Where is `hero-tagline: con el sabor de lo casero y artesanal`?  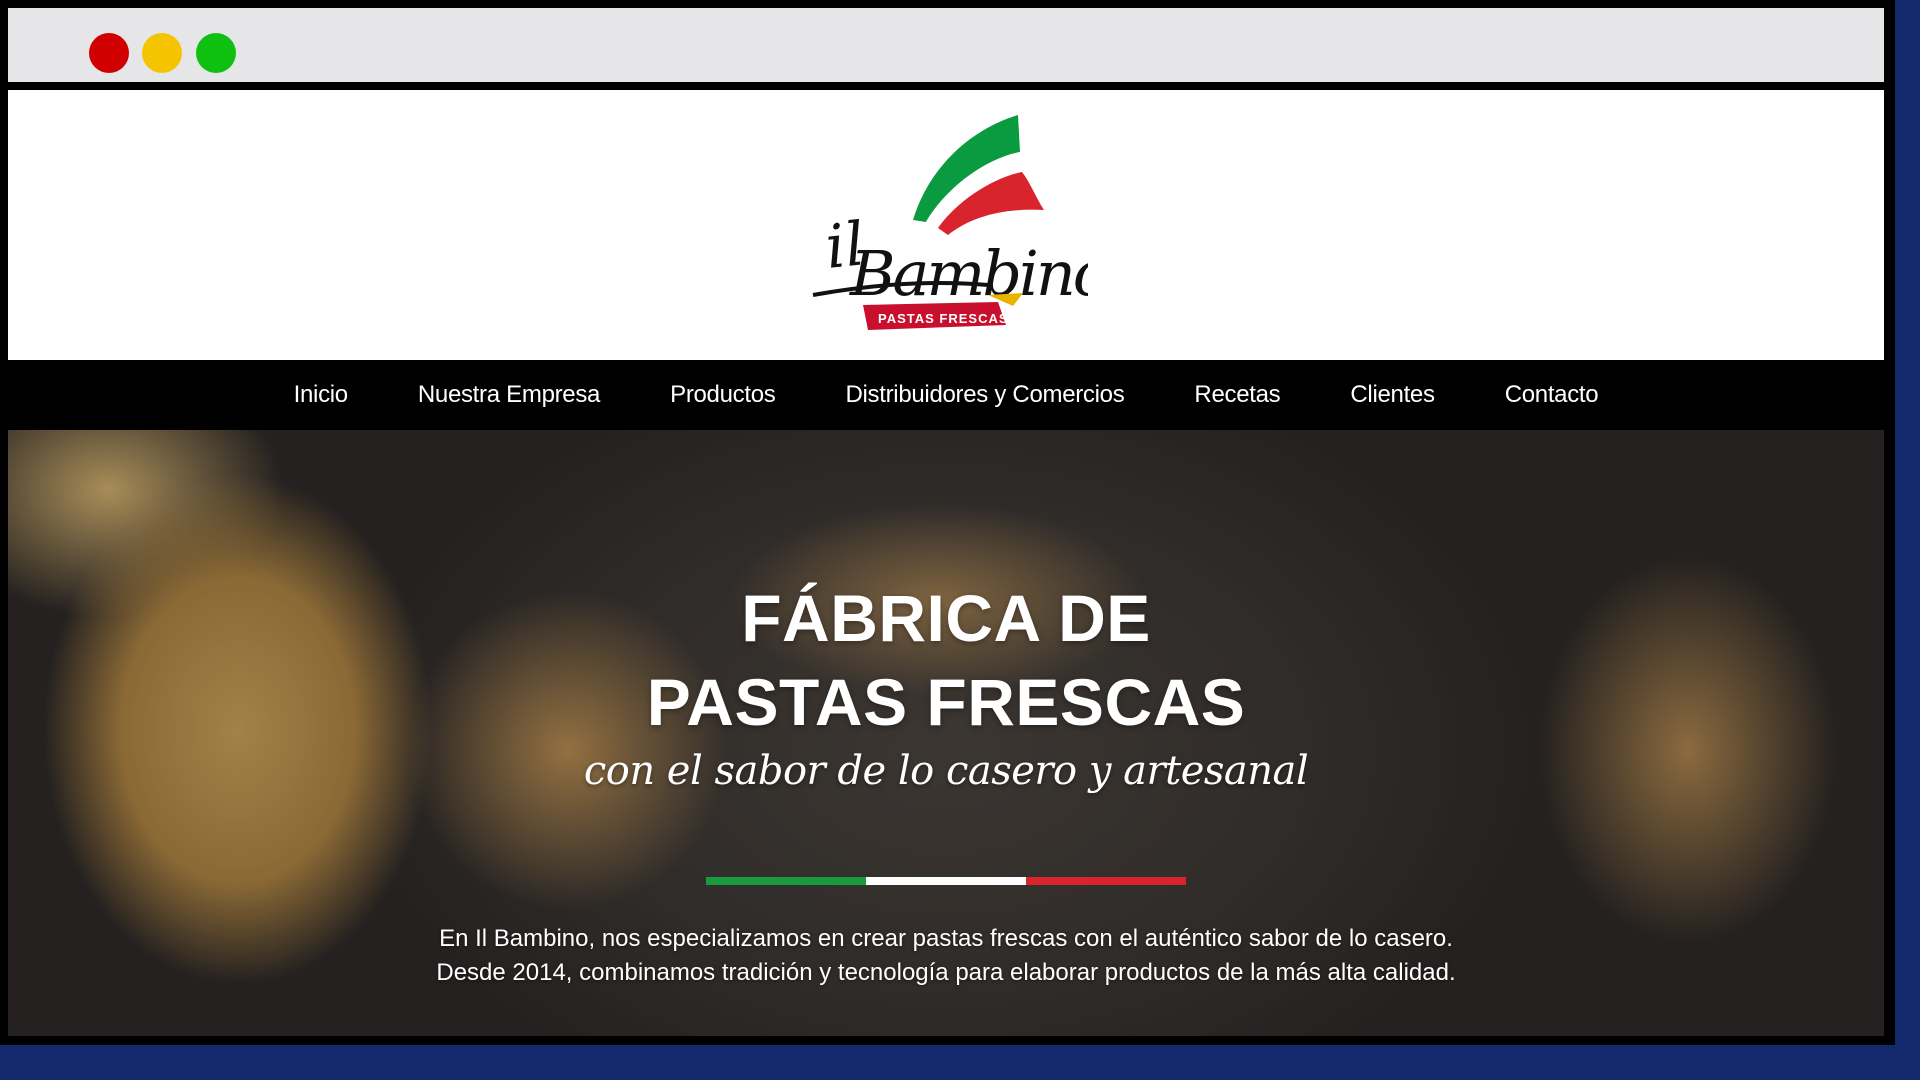
hero-tagline: con el sabor de lo casero y artesanal is located at coordinates (946, 771).